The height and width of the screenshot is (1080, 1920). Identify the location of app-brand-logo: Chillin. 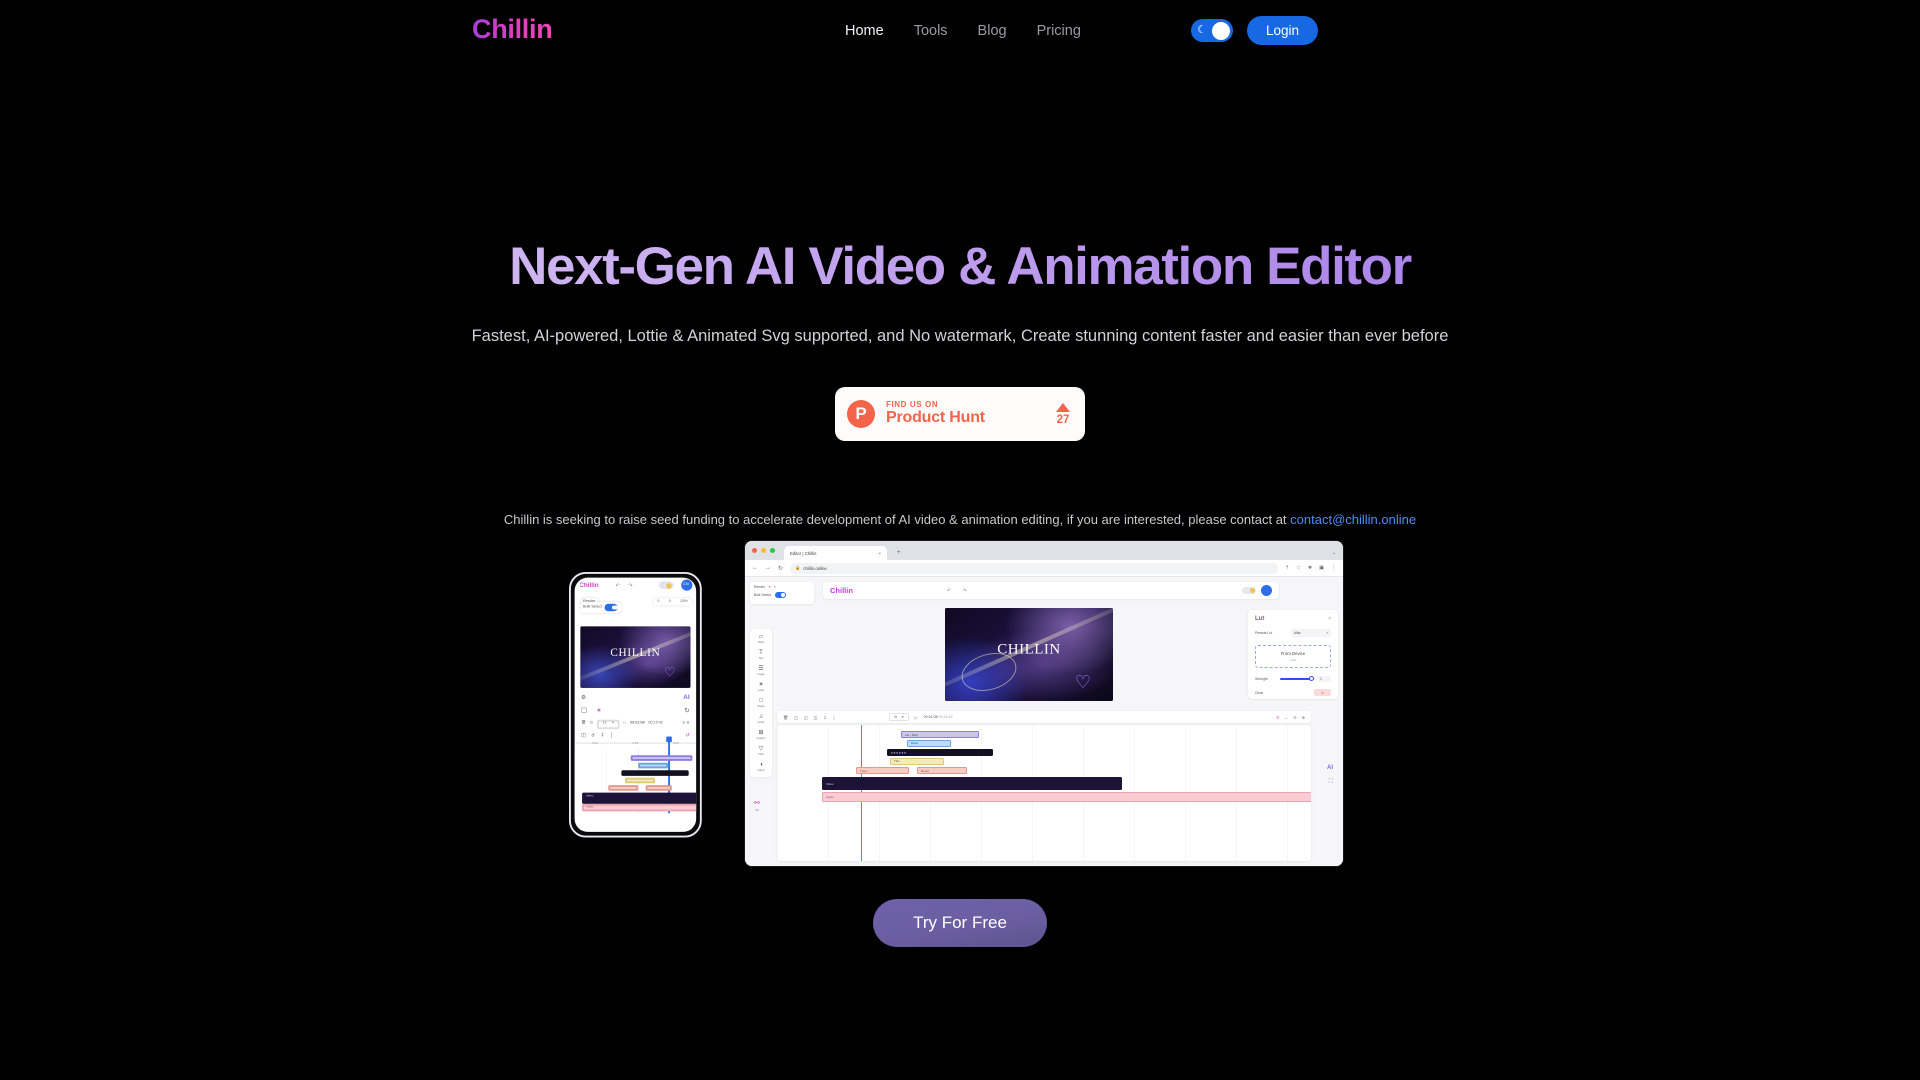
(841, 590).